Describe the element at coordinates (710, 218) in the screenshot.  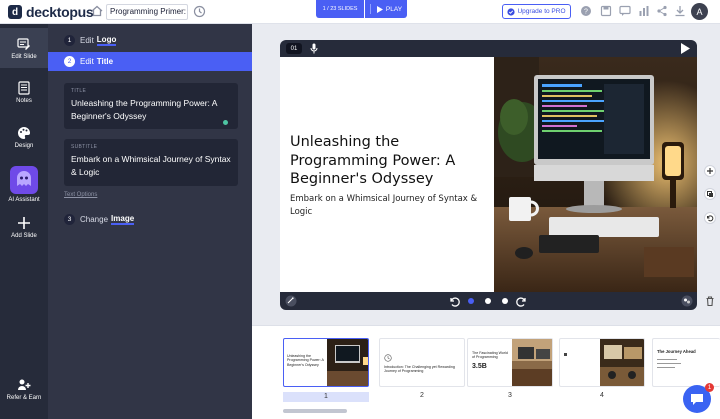
I see `reset-icon` at that location.